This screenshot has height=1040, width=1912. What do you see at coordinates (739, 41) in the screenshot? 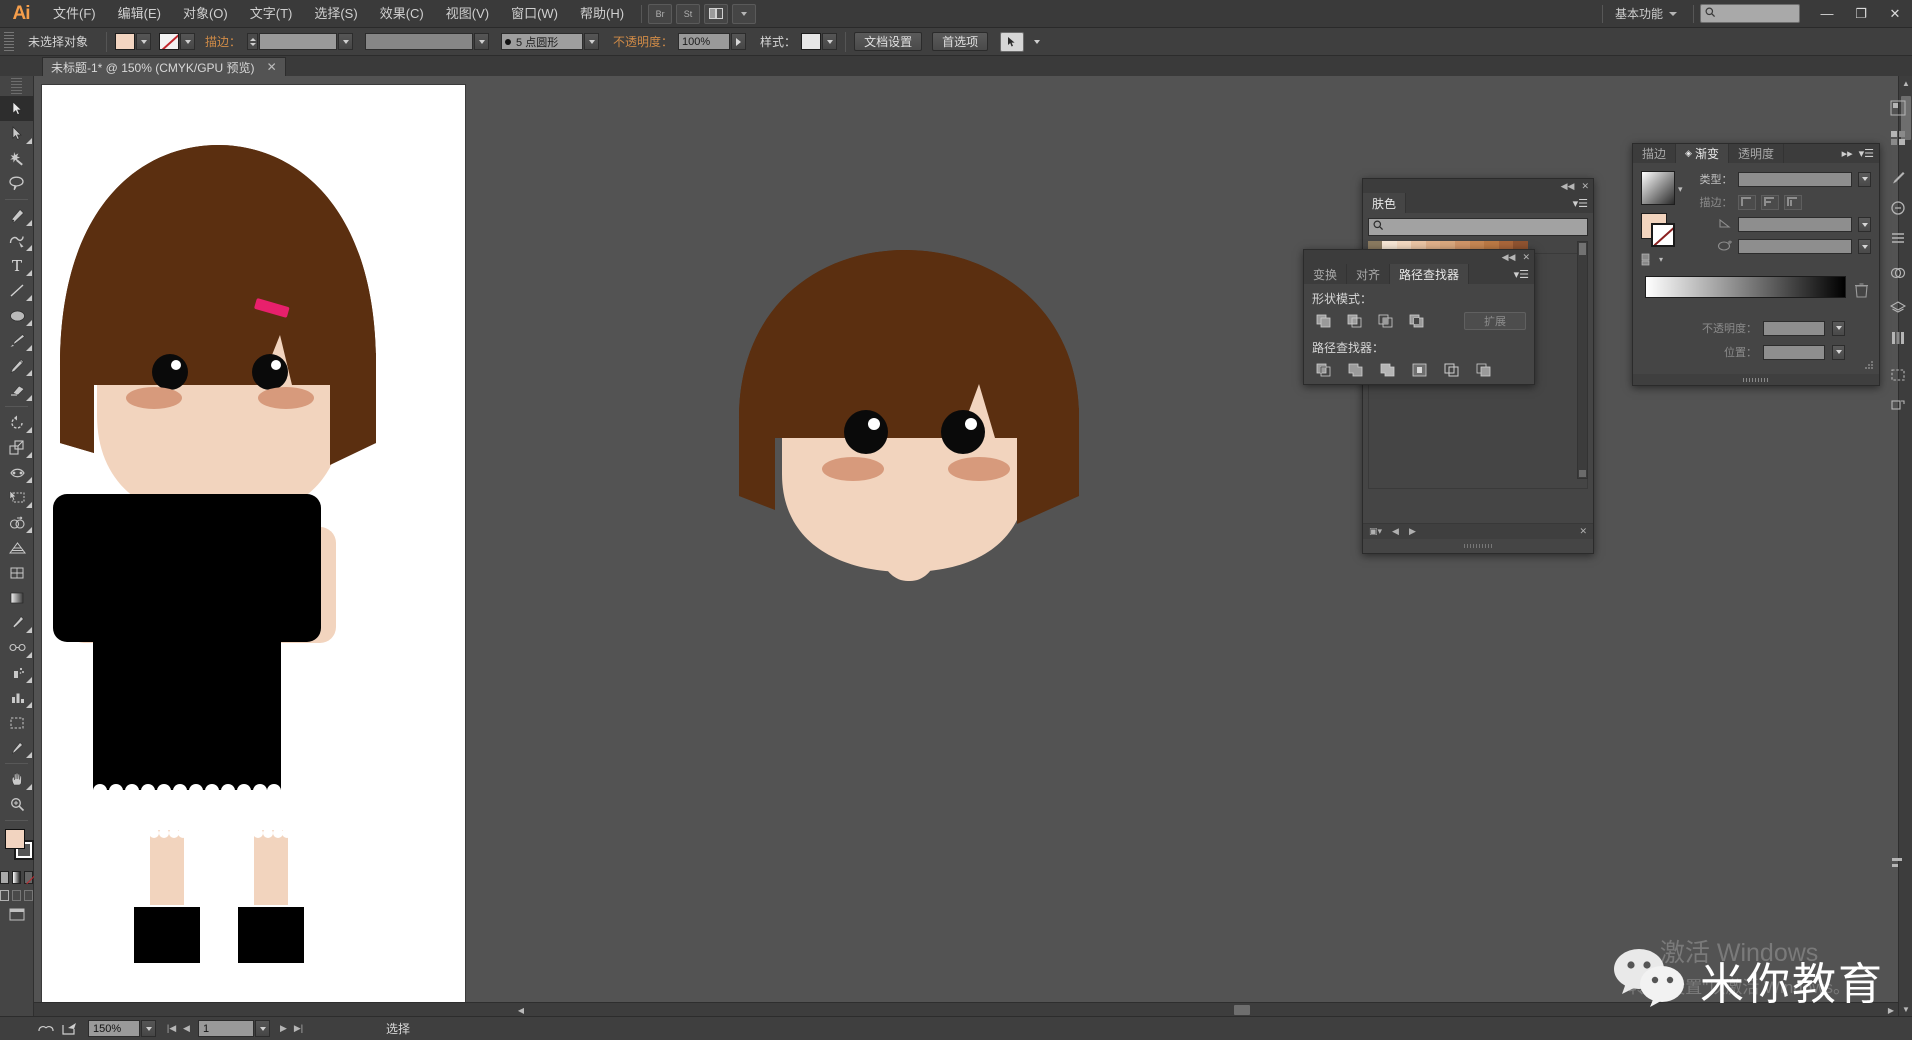
I see `opacity-flyout` at bounding box center [739, 41].